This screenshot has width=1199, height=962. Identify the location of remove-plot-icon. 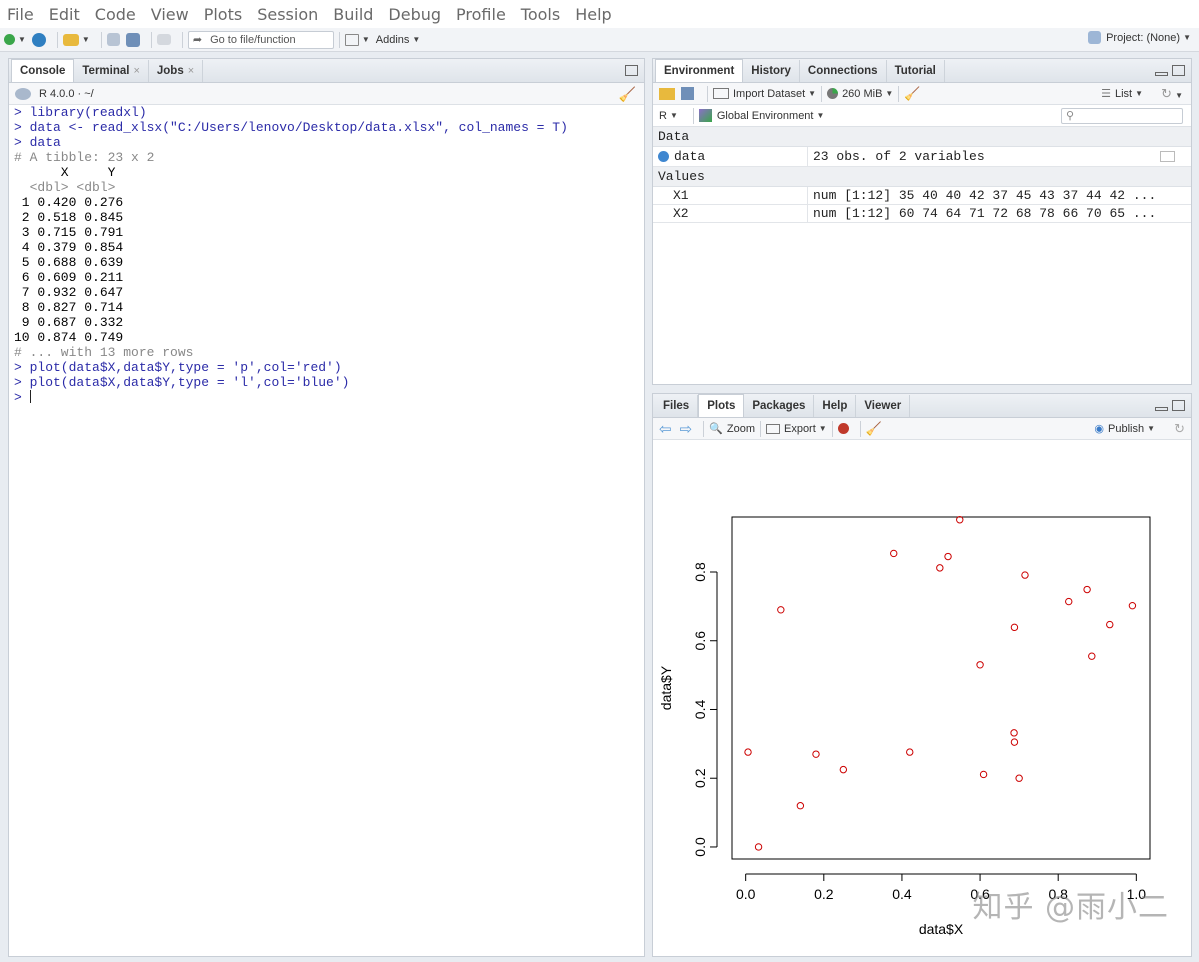
(843, 428).